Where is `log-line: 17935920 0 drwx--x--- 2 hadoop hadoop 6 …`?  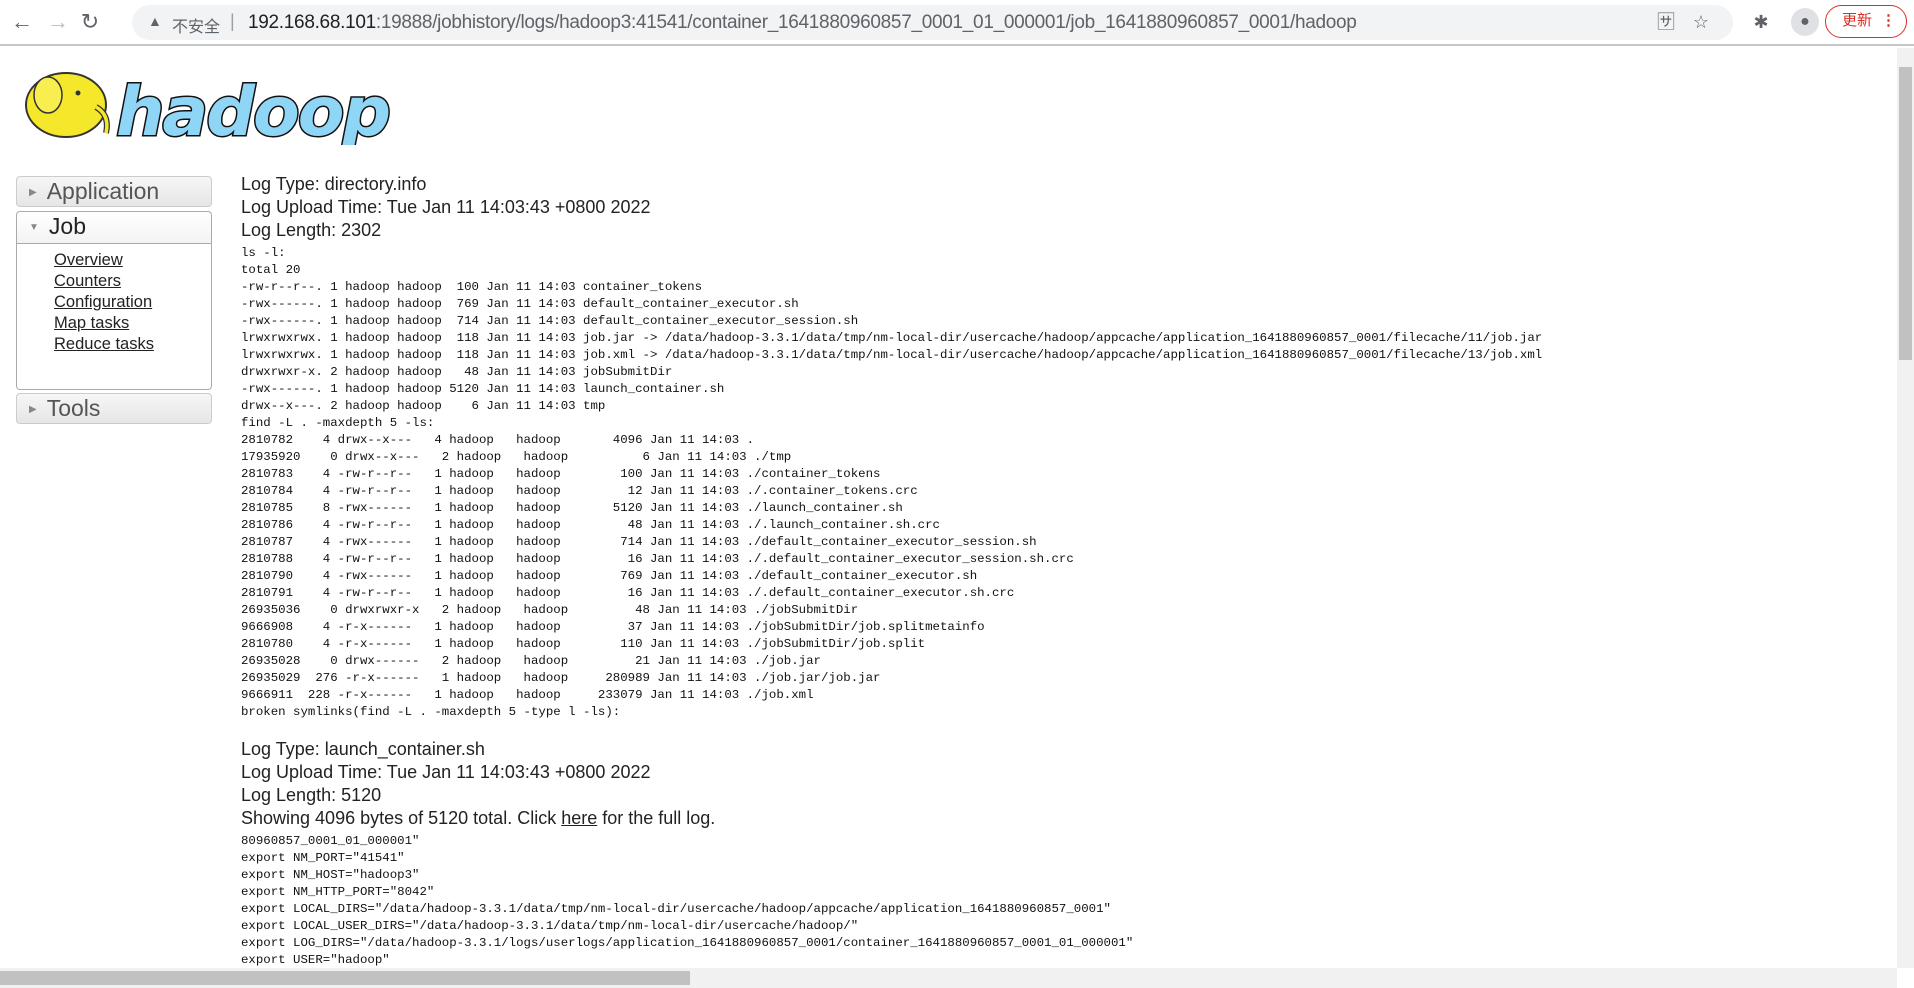
log-line: 17935920 0 drwx--x--- 2 hadoop hadoop 6 … is located at coordinates (516, 457).